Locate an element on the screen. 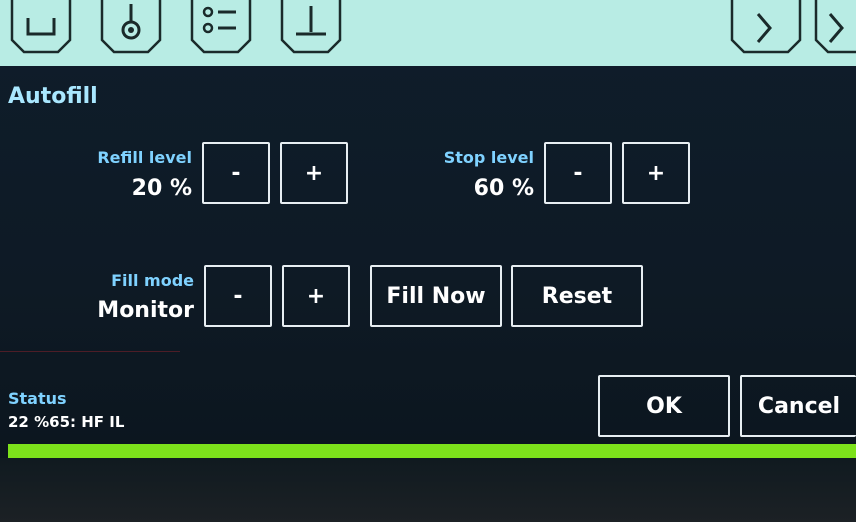 Image resolution: width=856 pixels, height=522 pixels. fill-mode-increase-button: + is located at coordinates (316, 296).